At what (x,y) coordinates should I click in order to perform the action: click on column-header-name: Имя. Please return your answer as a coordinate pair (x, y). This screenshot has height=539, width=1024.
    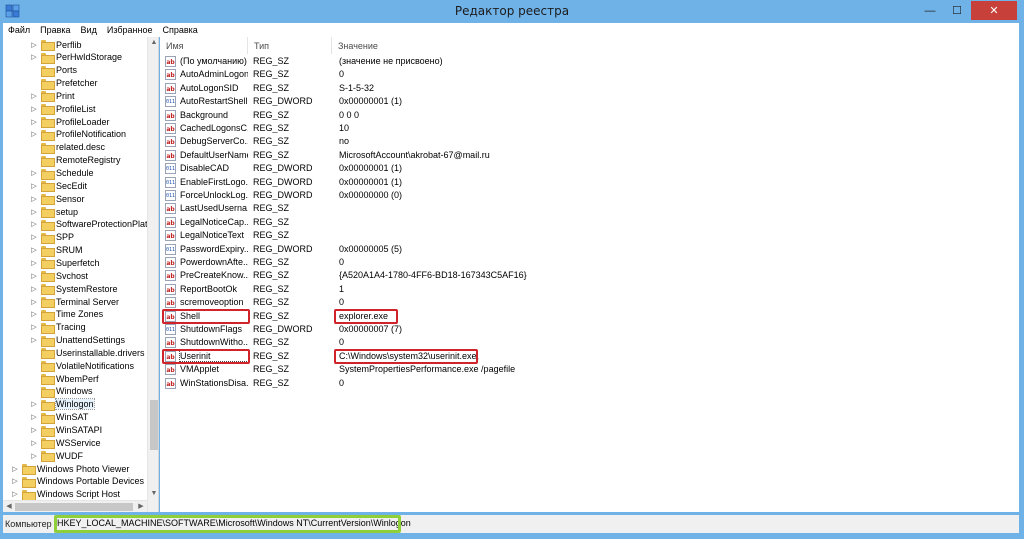
    Looking at the image, I should click on (204, 45).